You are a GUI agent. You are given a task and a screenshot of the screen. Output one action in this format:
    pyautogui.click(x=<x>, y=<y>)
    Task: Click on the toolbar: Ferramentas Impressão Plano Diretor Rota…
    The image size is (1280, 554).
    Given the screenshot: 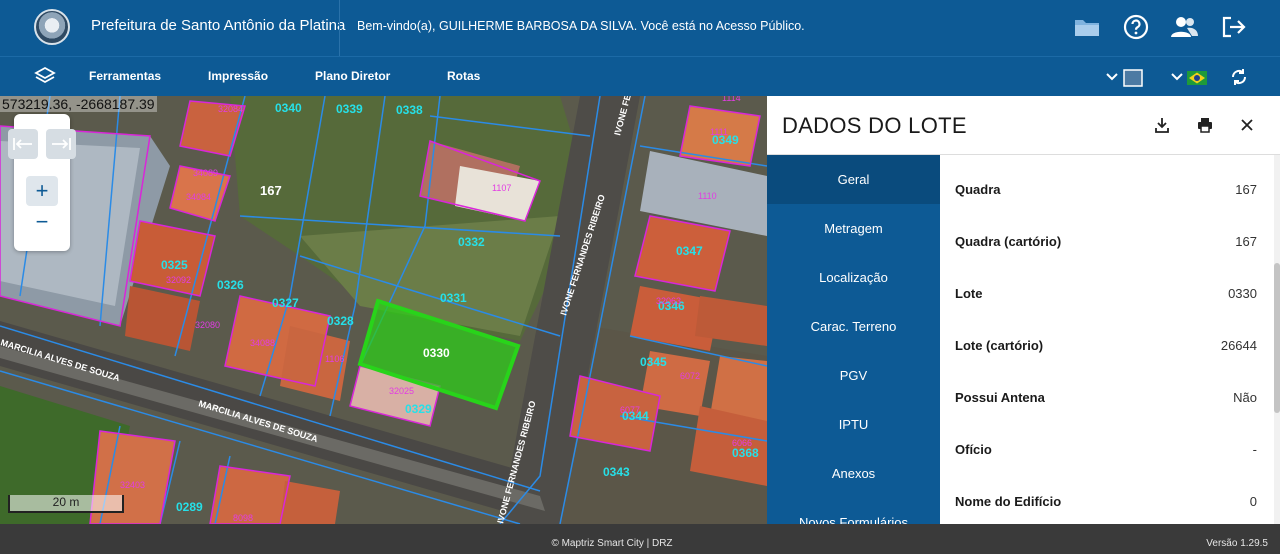 What is the action you would take?
    pyautogui.click(x=640, y=76)
    